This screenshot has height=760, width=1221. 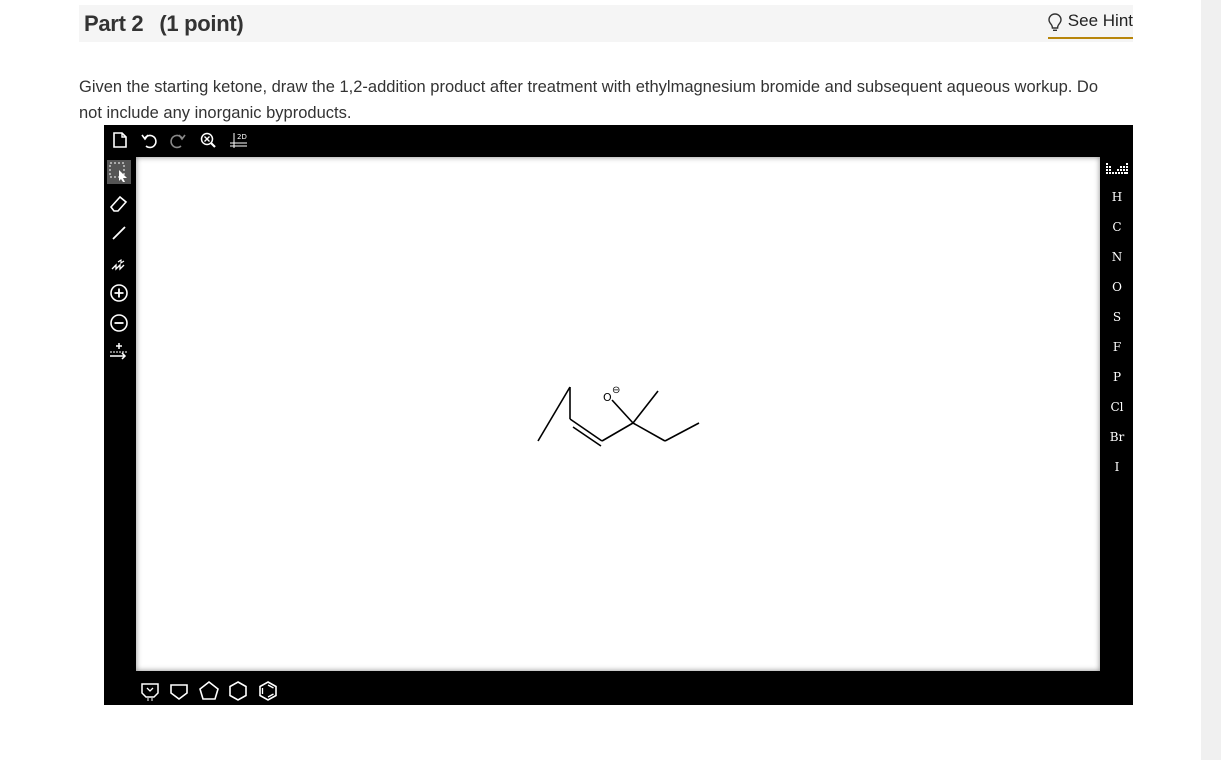 I want to click on negative-charge-label: ⊖, so click(x=616, y=390).